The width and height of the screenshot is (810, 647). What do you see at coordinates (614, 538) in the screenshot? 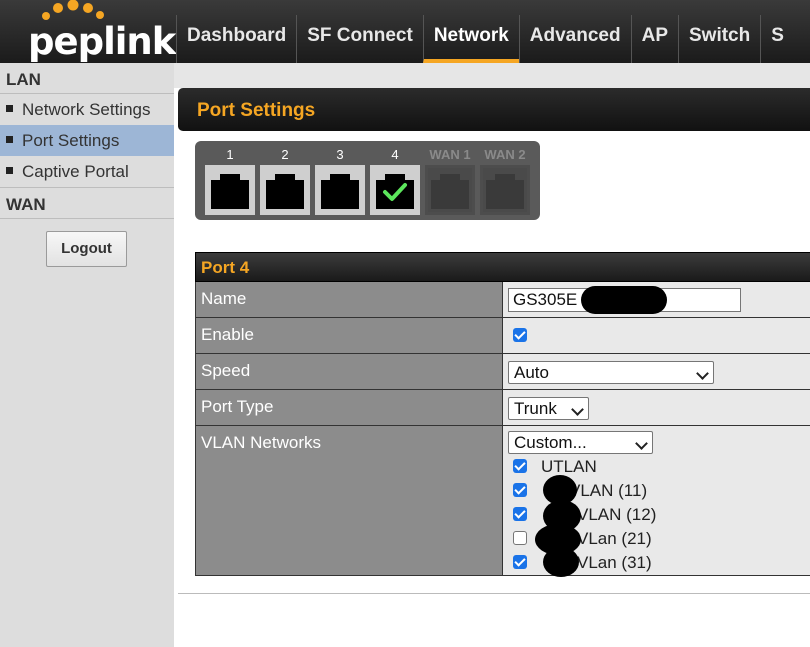
I see `vlan-item-label: VLan (21)` at bounding box center [614, 538].